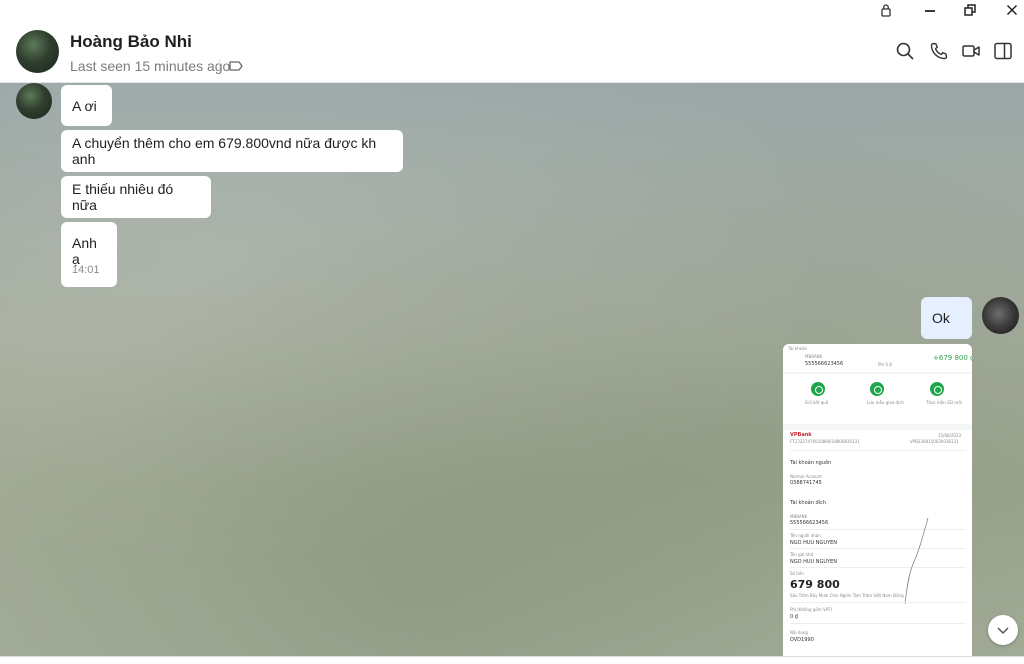  Describe the element at coordinates (801, 435) in the screenshot. I see `vpbank-logo: VPBank` at that location.